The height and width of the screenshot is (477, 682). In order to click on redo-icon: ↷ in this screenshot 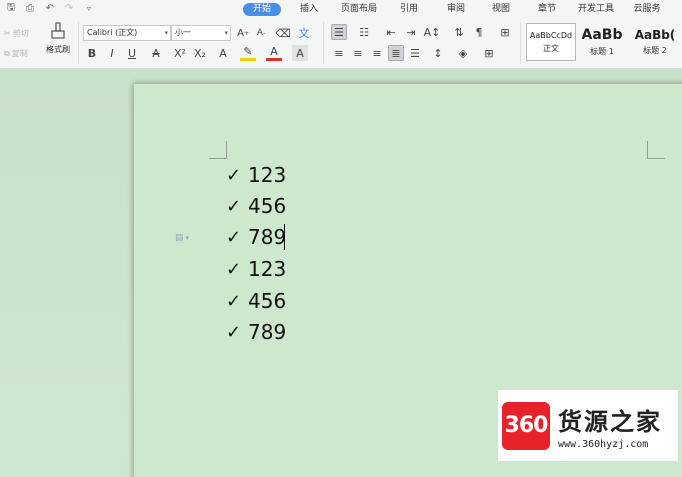, I will do `click(69, 8)`.